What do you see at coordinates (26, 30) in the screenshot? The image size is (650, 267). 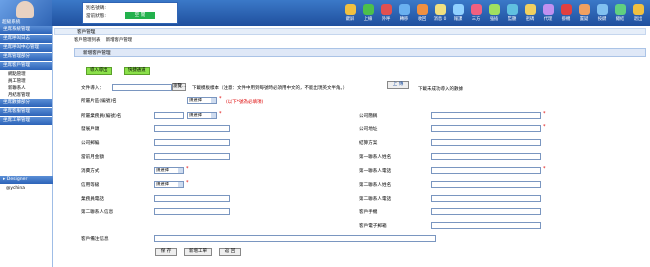 I see `sidebar-group-header: 坐席系統管理` at bounding box center [26, 30].